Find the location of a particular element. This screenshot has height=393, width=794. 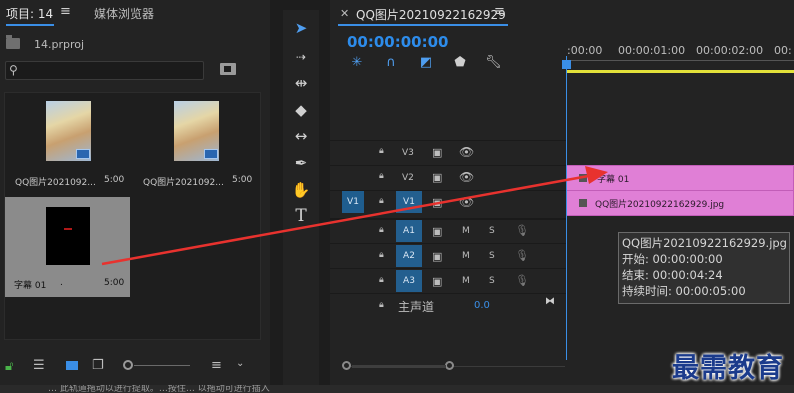

status-bar: … 此轨道拖动以进行提取。…按住… 以拖动可进行插入 is located at coordinates (397, 389).